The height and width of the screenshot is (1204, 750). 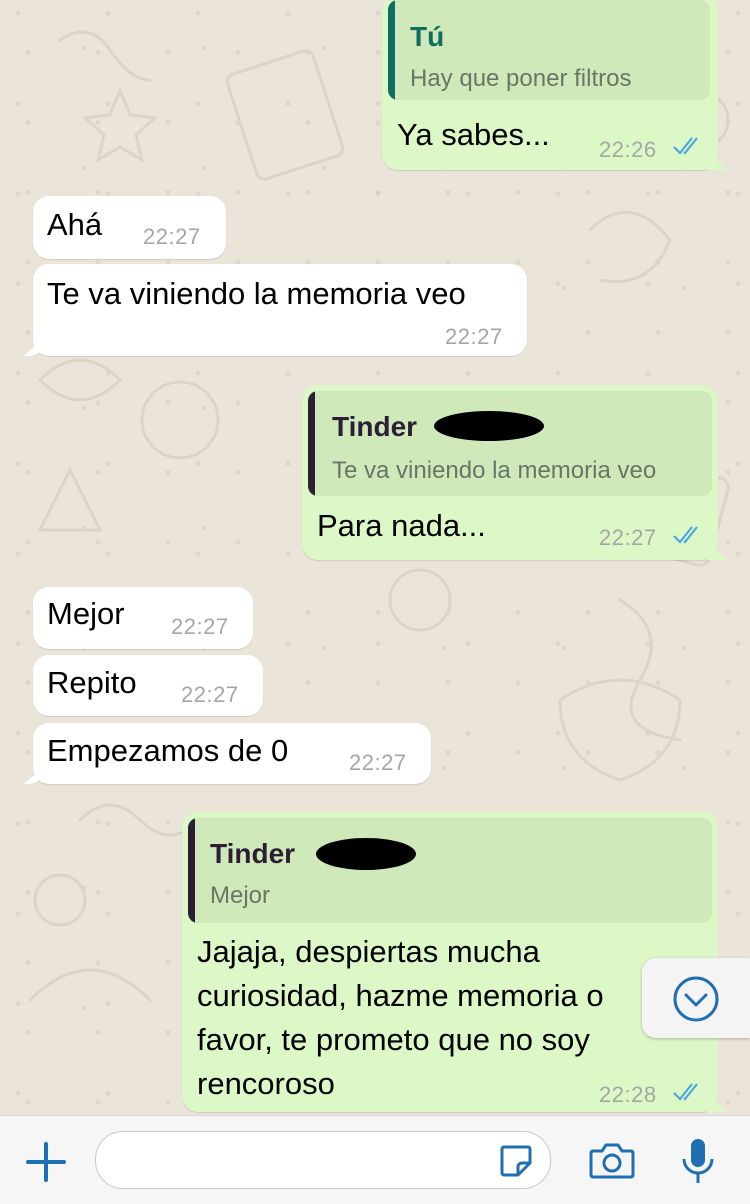 What do you see at coordinates (240, 895) in the screenshot?
I see `quote-text: Mejor` at bounding box center [240, 895].